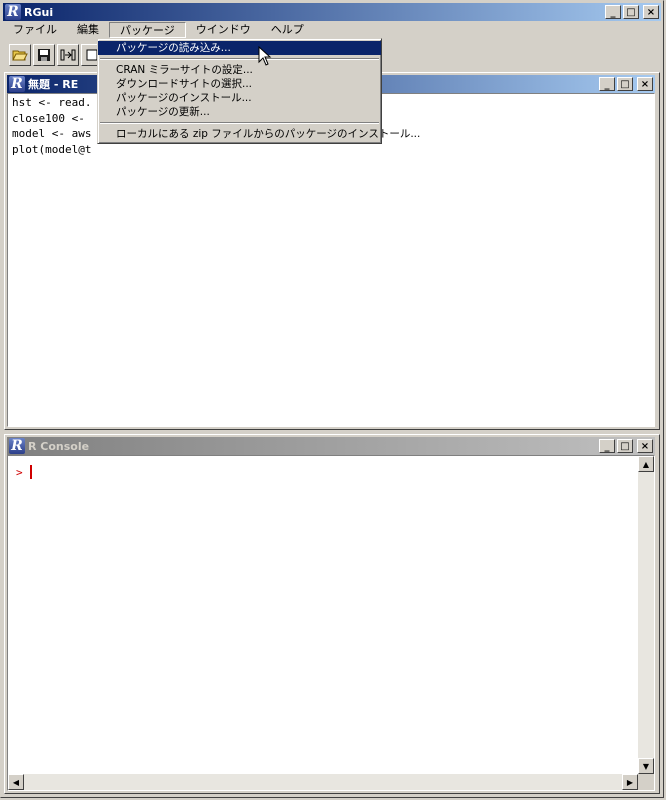  What do you see at coordinates (646, 766) in the screenshot?
I see `scroll-down-arrow-icon: ▼` at bounding box center [646, 766].